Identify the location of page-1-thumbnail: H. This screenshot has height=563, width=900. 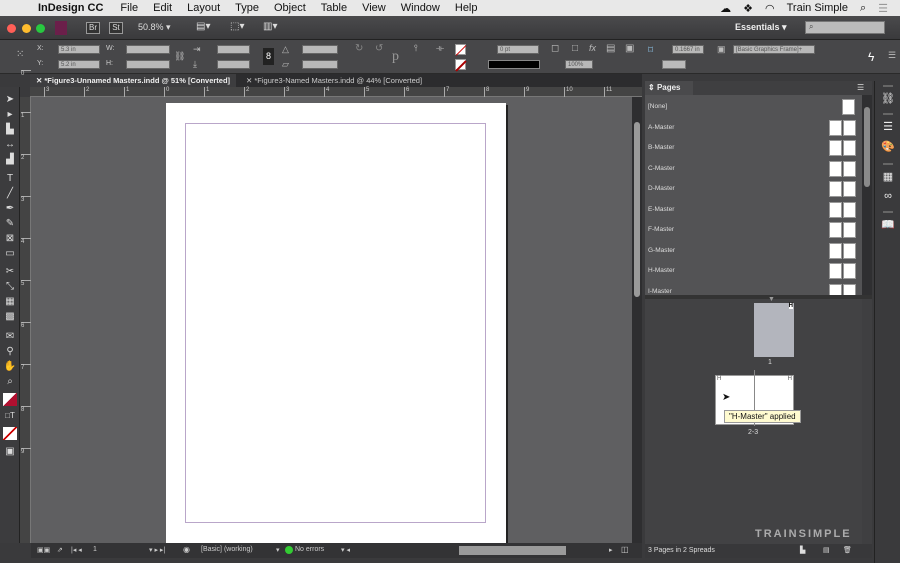
(774, 330).